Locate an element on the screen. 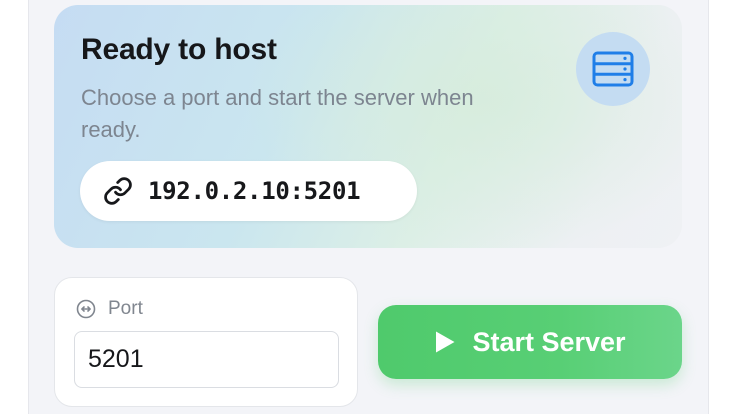 The height and width of the screenshot is (414, 736). arrows-horizontal-icon is located at coordinates (86, 309).